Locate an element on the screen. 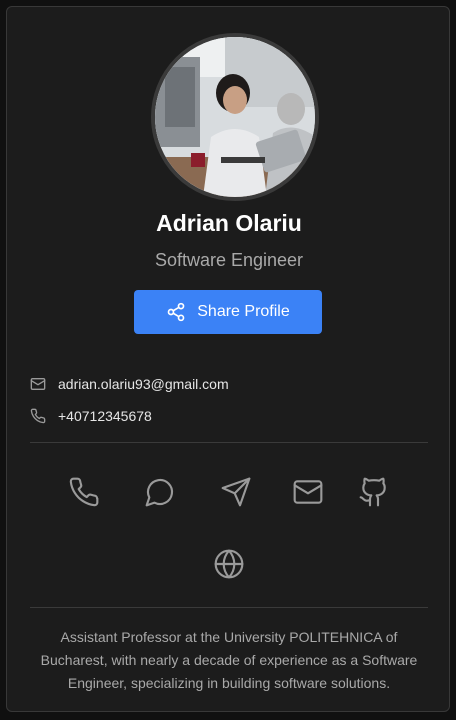  phone-icon is located at coordinates (38, 416).